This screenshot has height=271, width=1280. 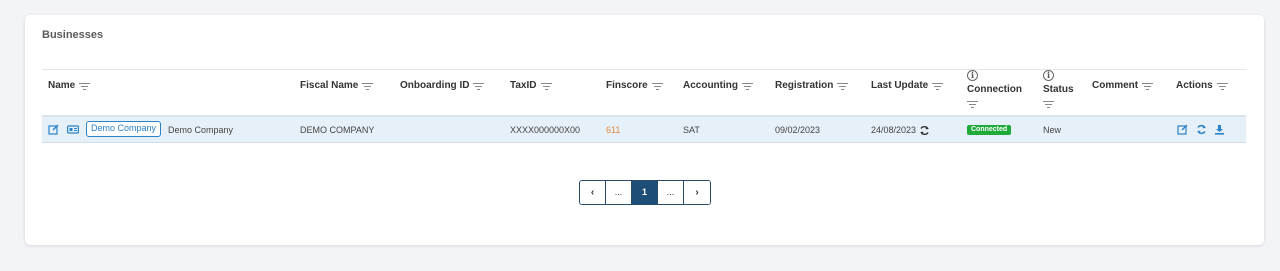 I want to click on column-header-last-update: Last Update, so click(x=907, y=85).